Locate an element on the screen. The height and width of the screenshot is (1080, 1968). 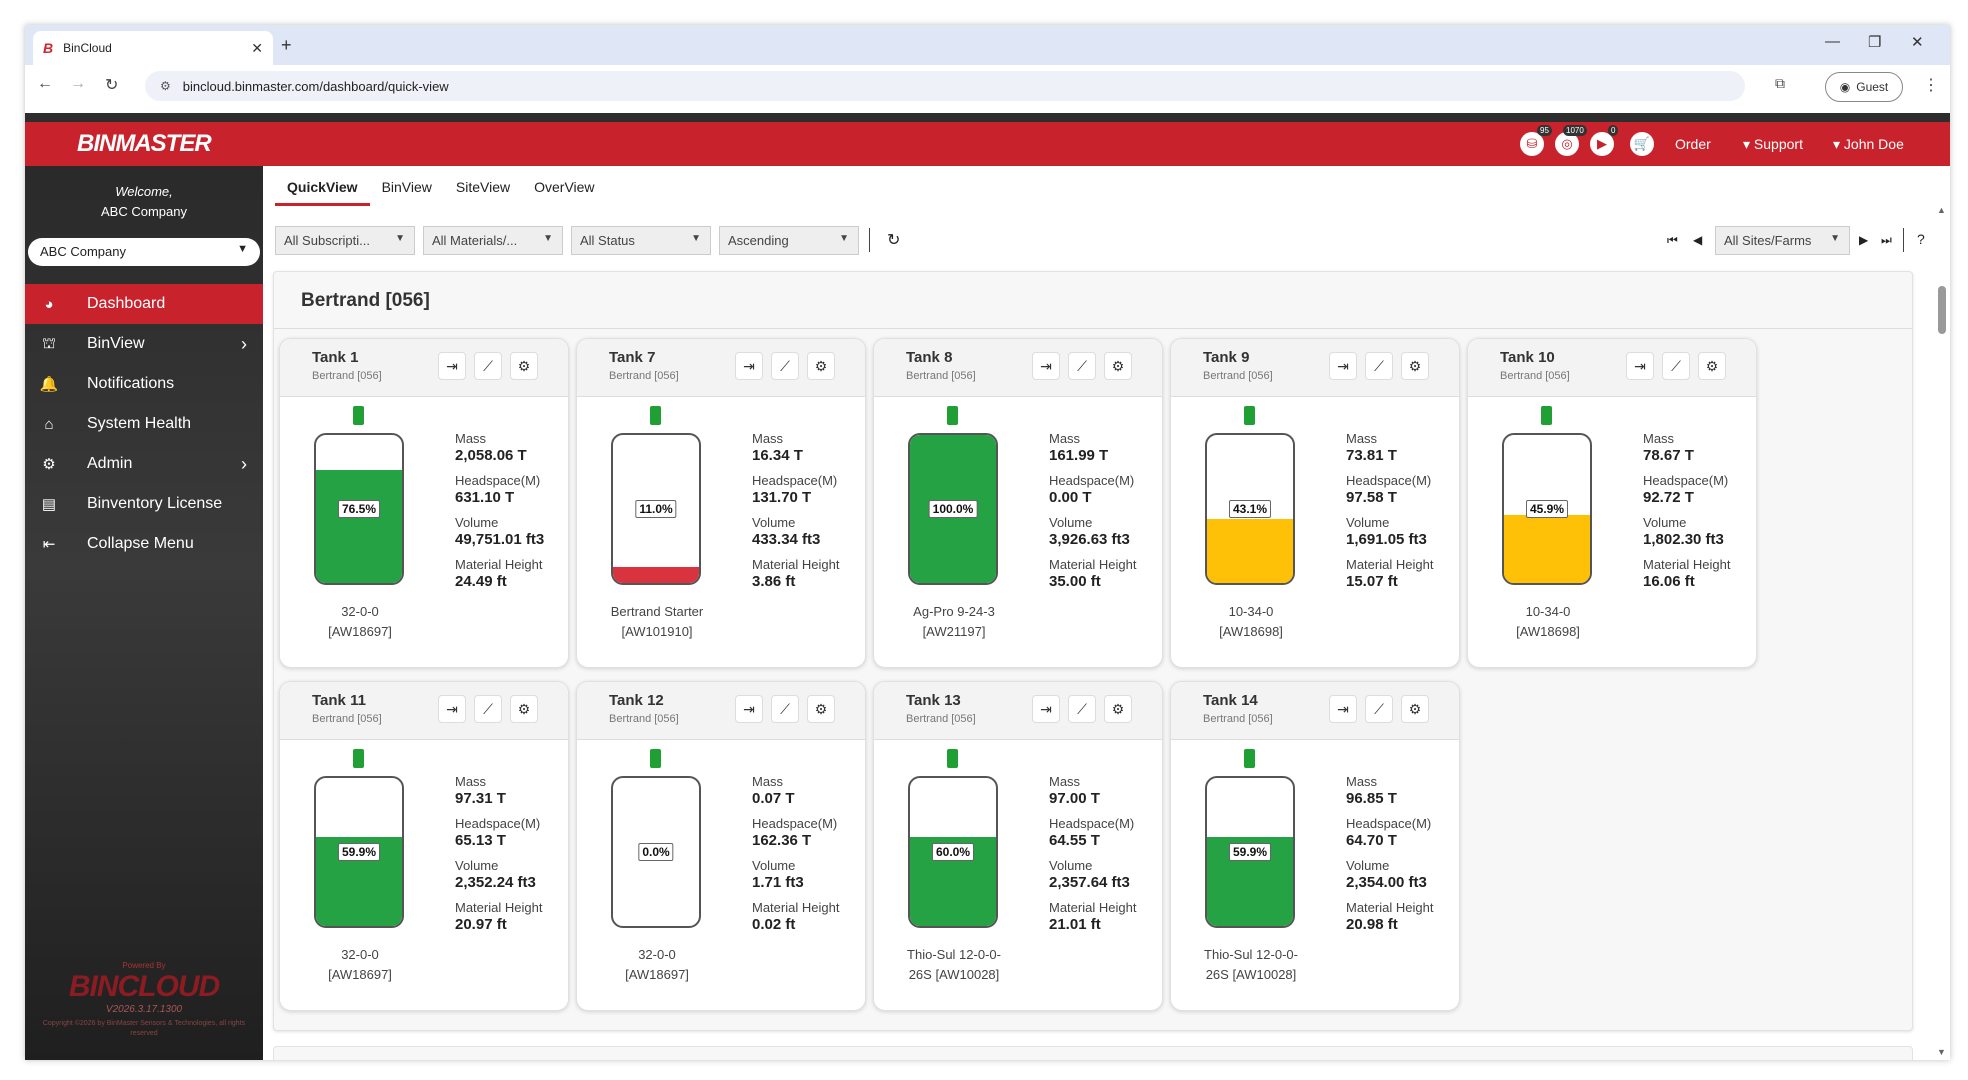
close-tab-icon: ✕ is located at coordinates (257, 48).